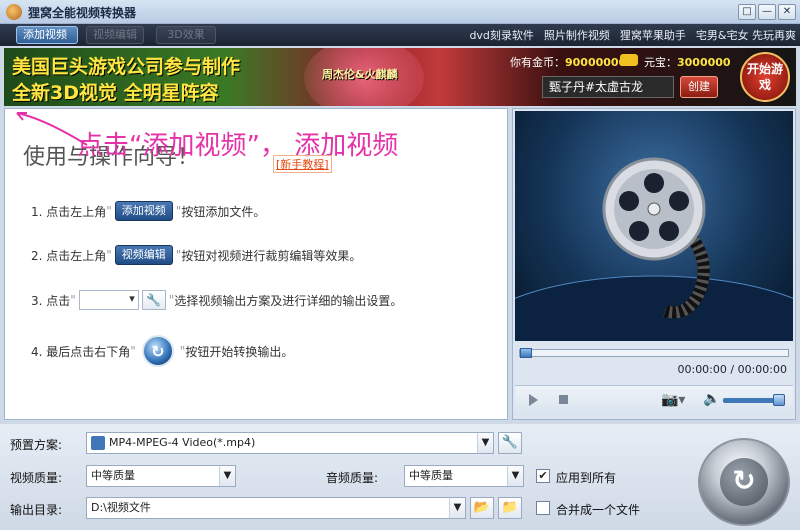 This screenshot has width=800, height=530. Describe the element at coordinates (482, 508) in the screenshot. I see `browse-folder-icon: 📂` at that location.